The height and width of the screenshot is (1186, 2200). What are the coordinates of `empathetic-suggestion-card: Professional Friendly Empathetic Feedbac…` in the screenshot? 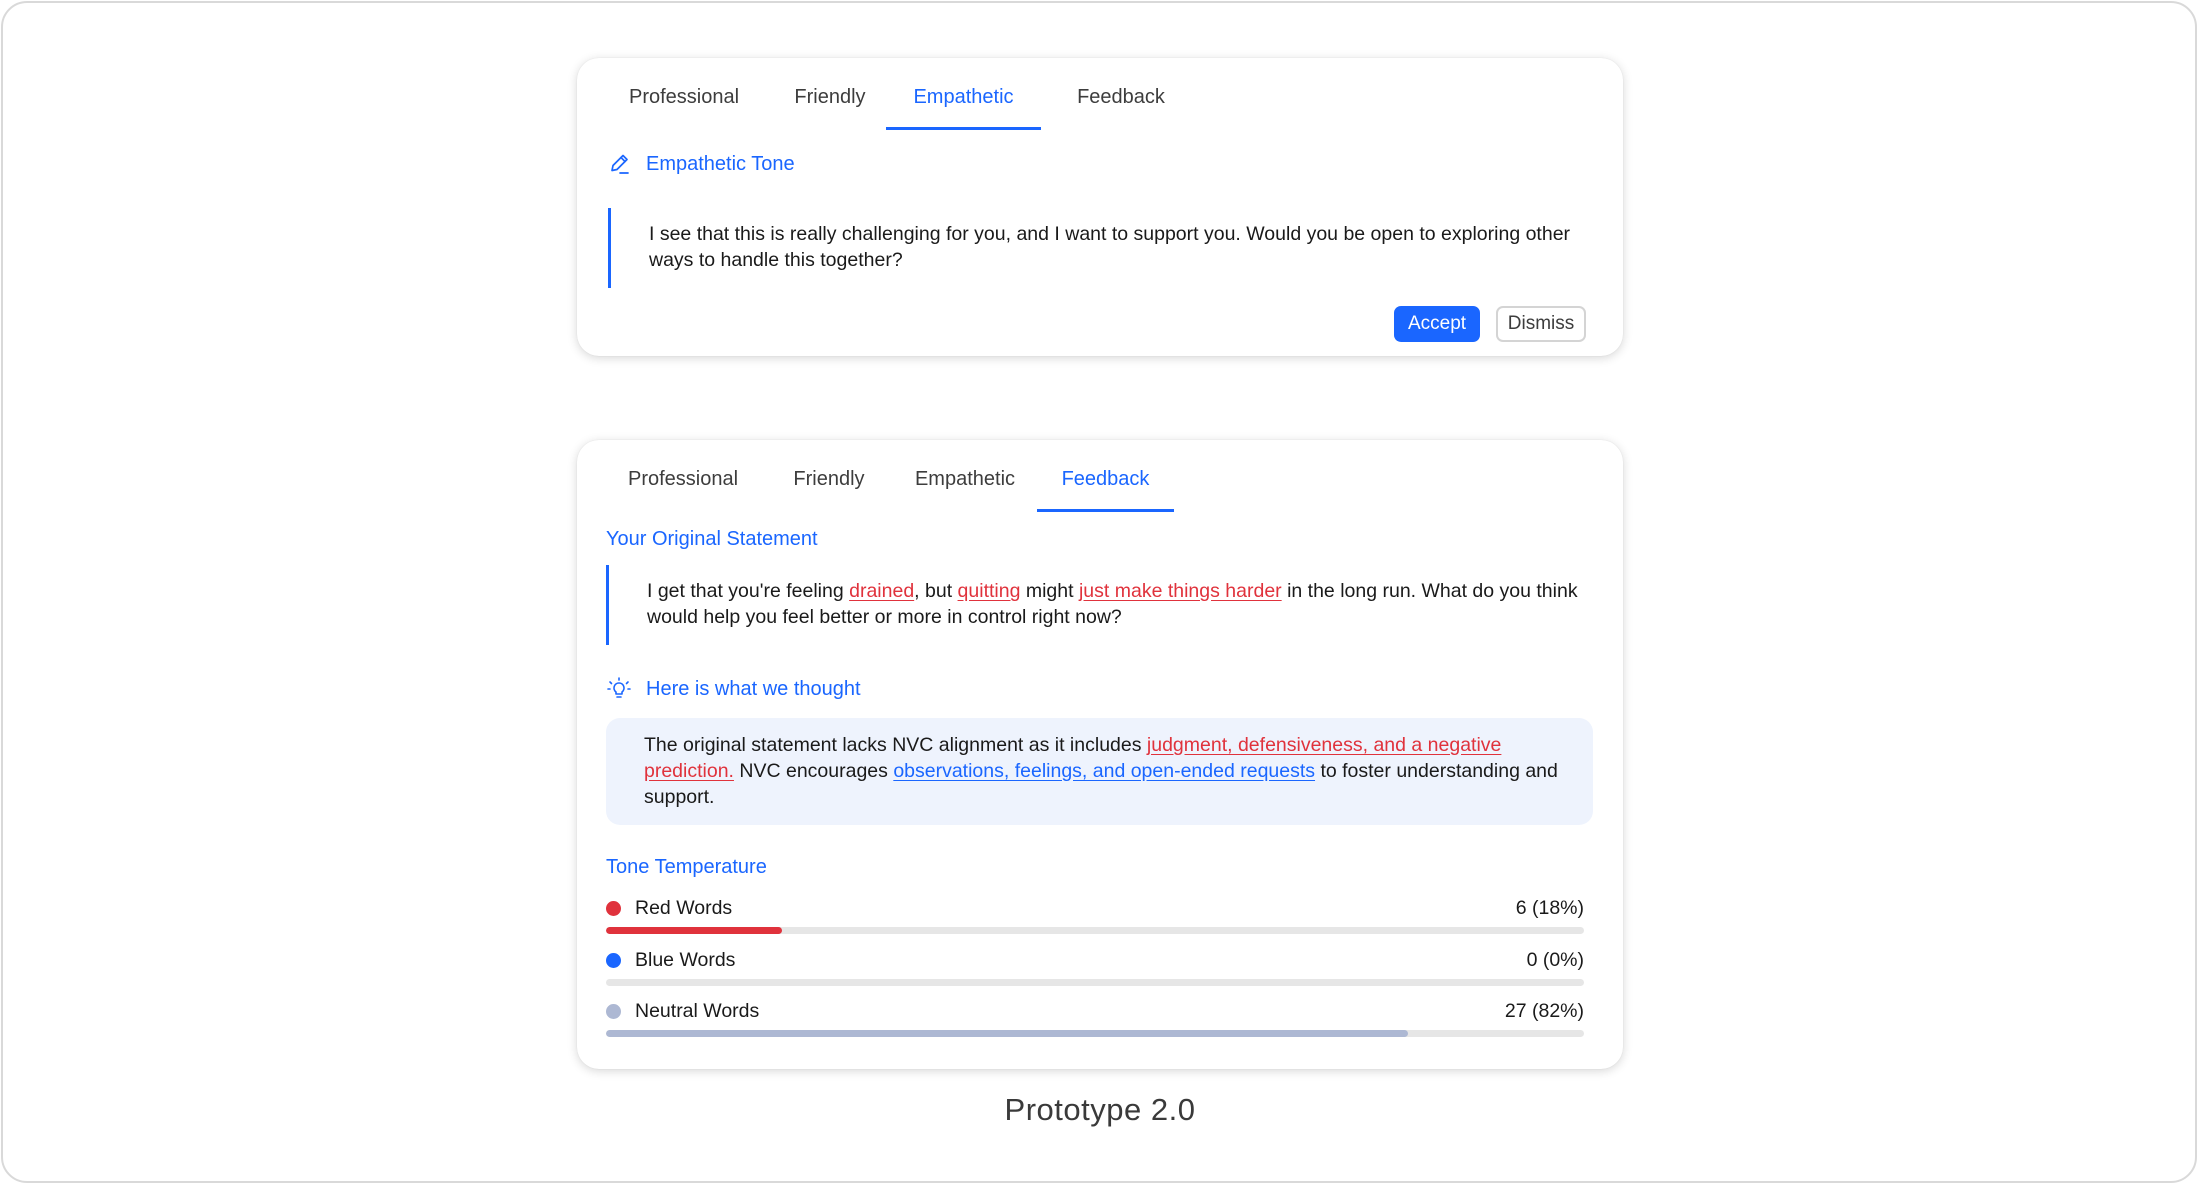 It's located at (1100, 207).